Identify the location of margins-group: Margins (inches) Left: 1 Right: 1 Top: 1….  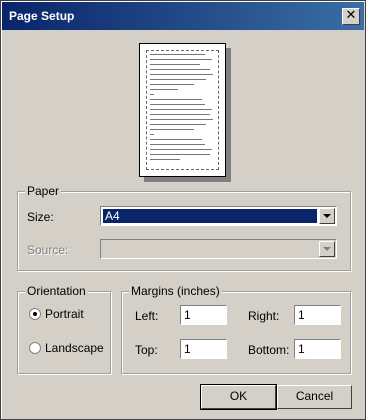
(236, 329).